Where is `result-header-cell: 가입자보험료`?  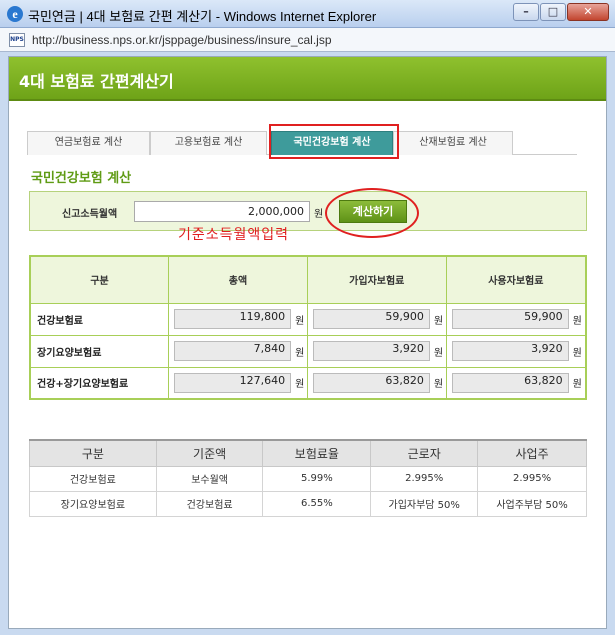 result-header-cell: 가입자보험료 is located at coordinates (376, 279).